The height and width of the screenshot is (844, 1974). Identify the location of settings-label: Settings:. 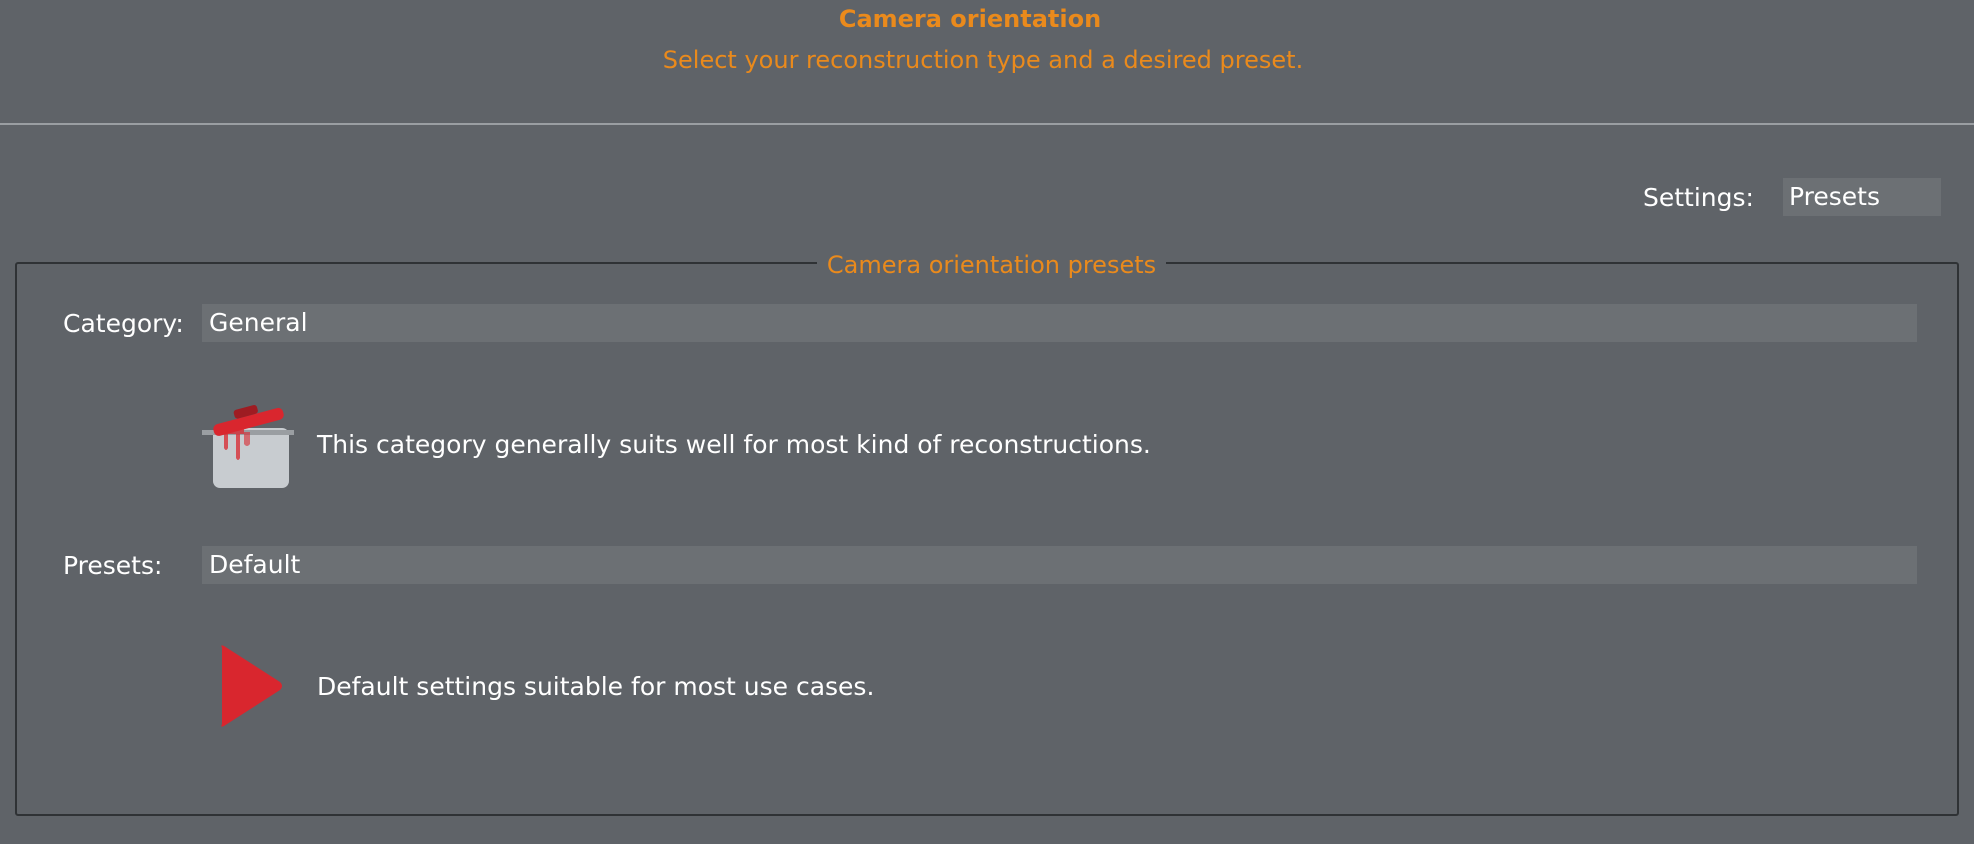
(1698, 197).